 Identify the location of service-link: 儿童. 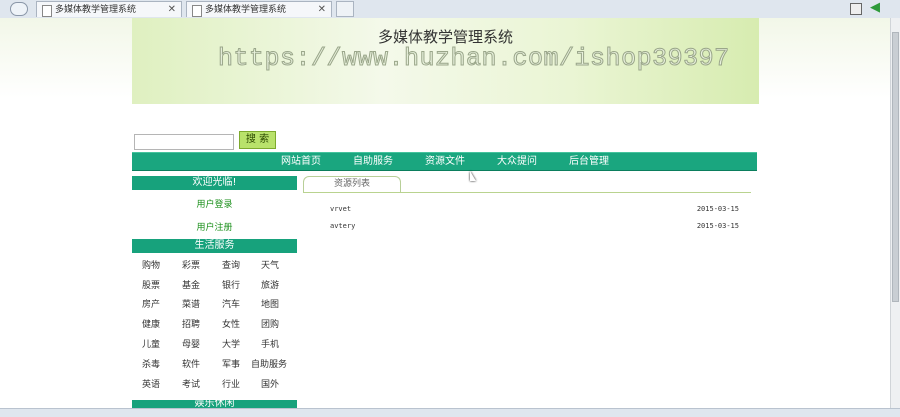
(151, 343).